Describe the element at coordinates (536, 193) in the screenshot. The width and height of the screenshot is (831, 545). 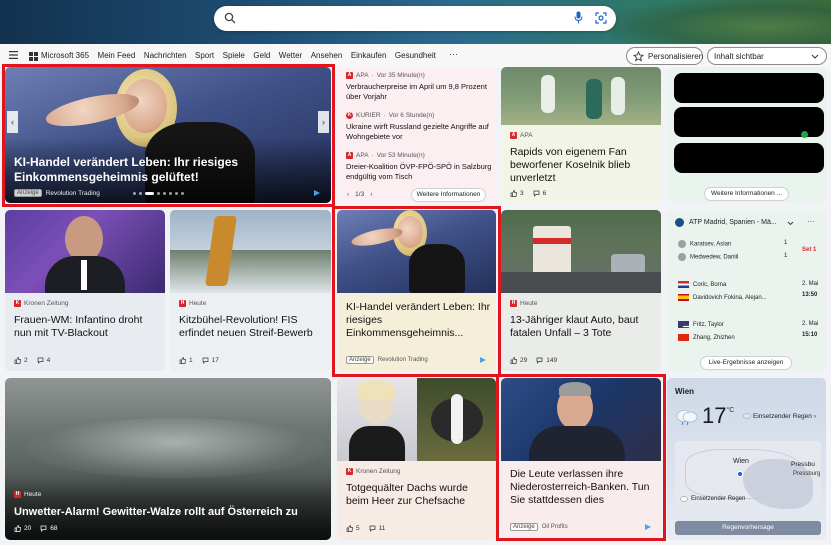
I see `comment-icon` at that location.